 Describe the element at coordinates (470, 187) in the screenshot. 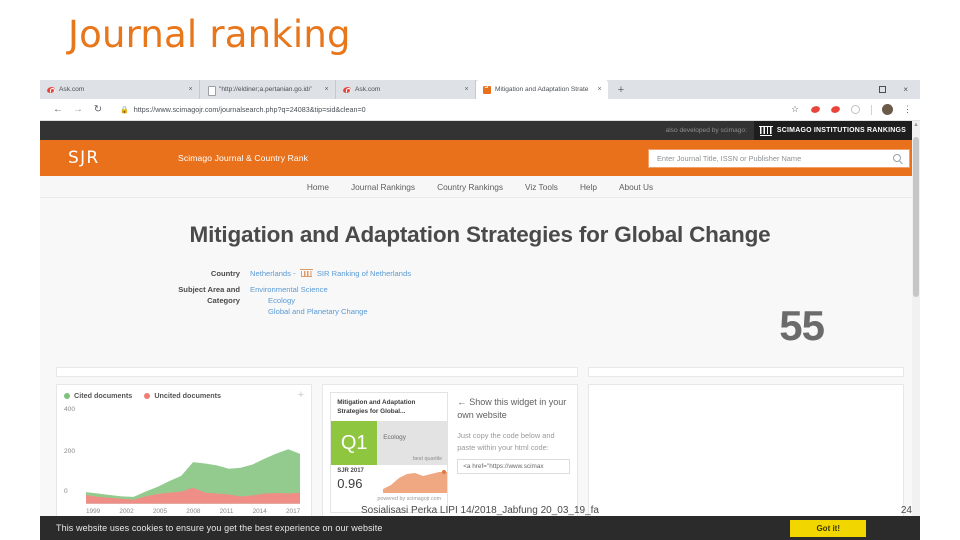

I see `nav-item-country-rankings: Country Rankings` at that location.